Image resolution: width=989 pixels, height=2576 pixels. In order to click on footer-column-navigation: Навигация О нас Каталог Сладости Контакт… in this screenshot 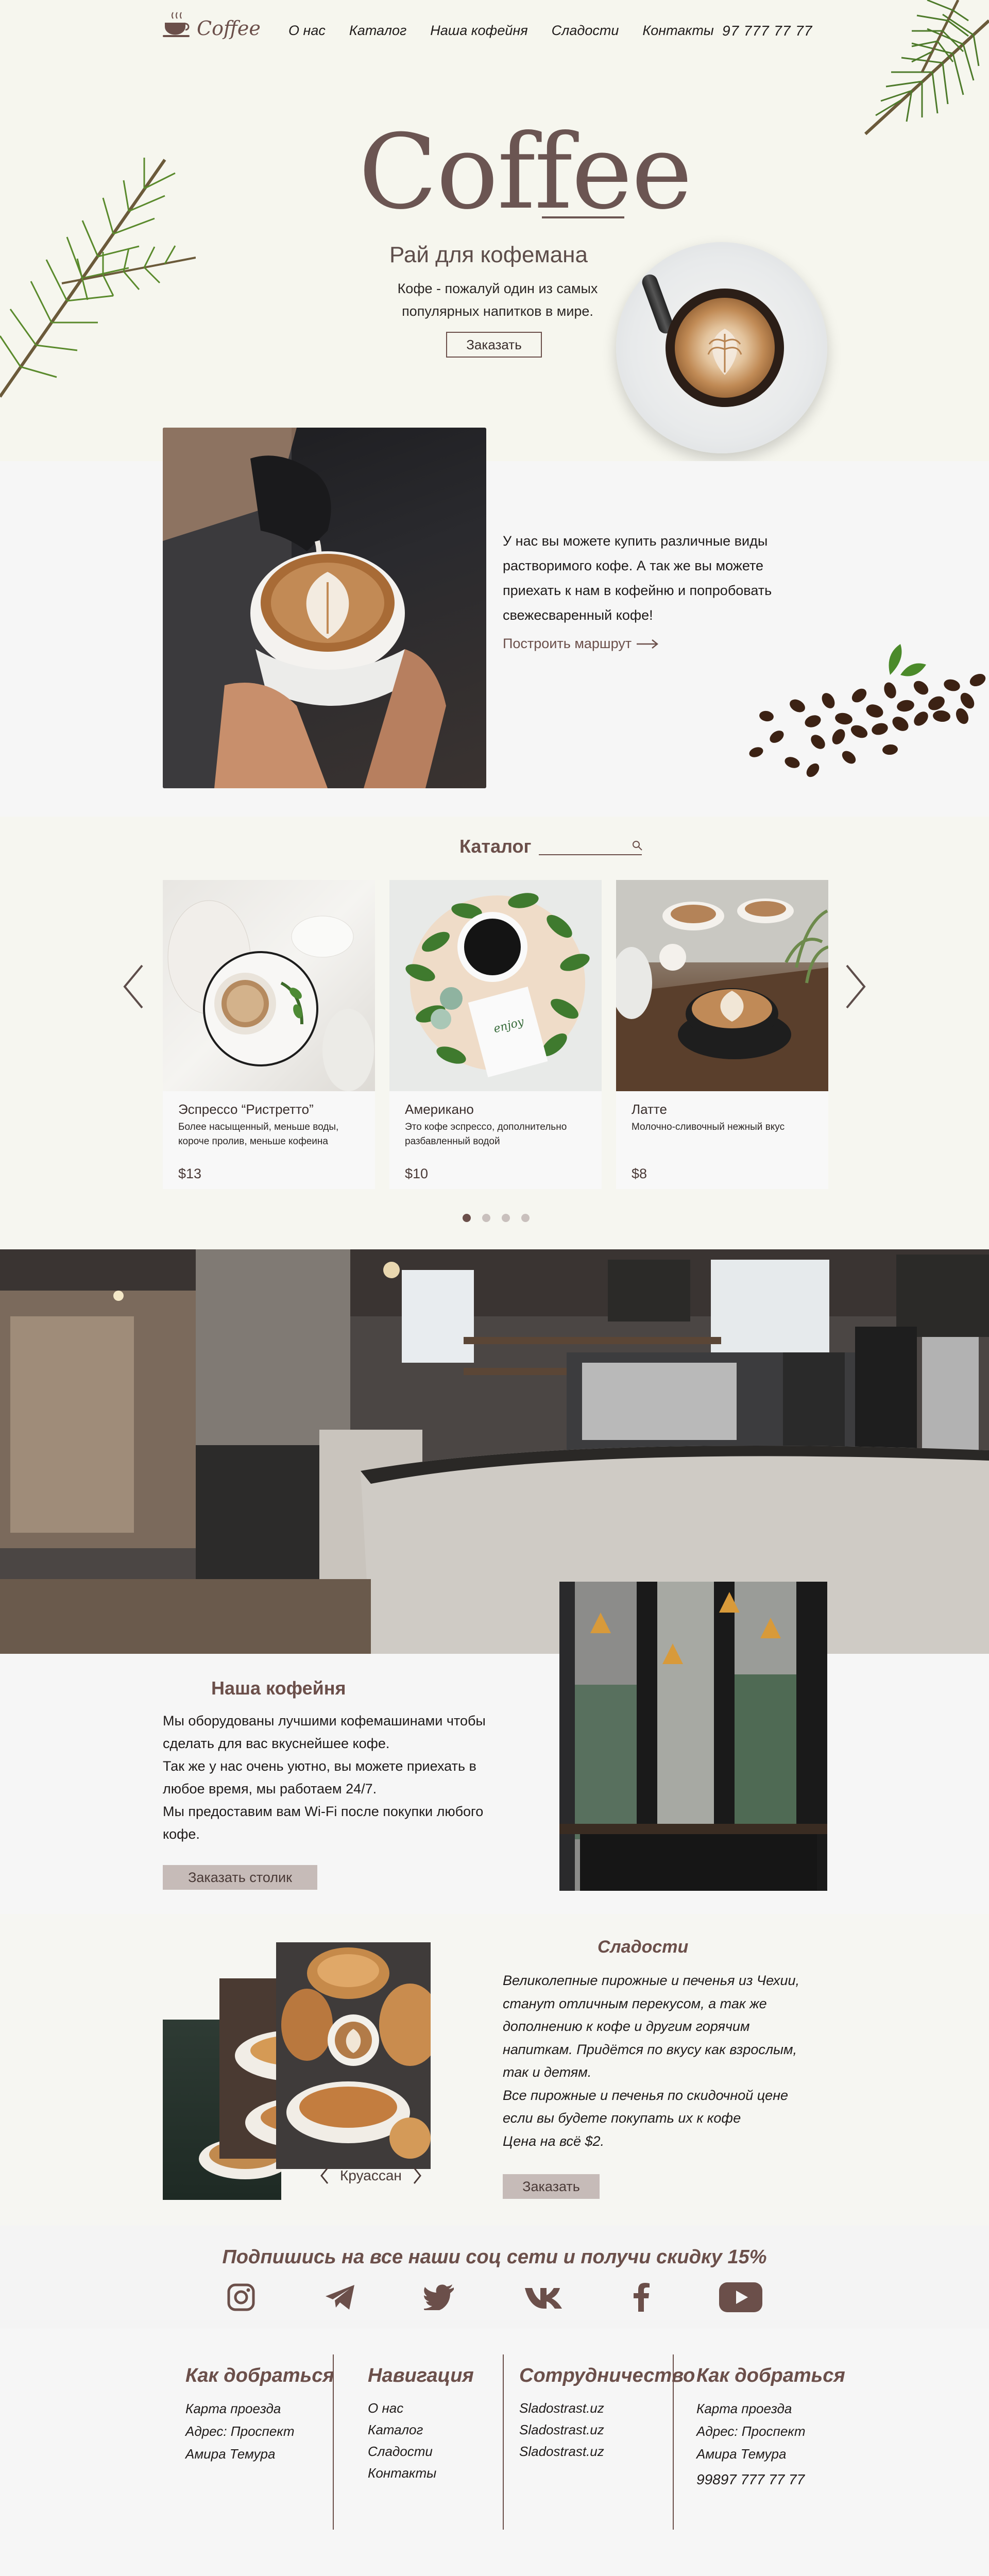, I will do `click(421, 2424)`.